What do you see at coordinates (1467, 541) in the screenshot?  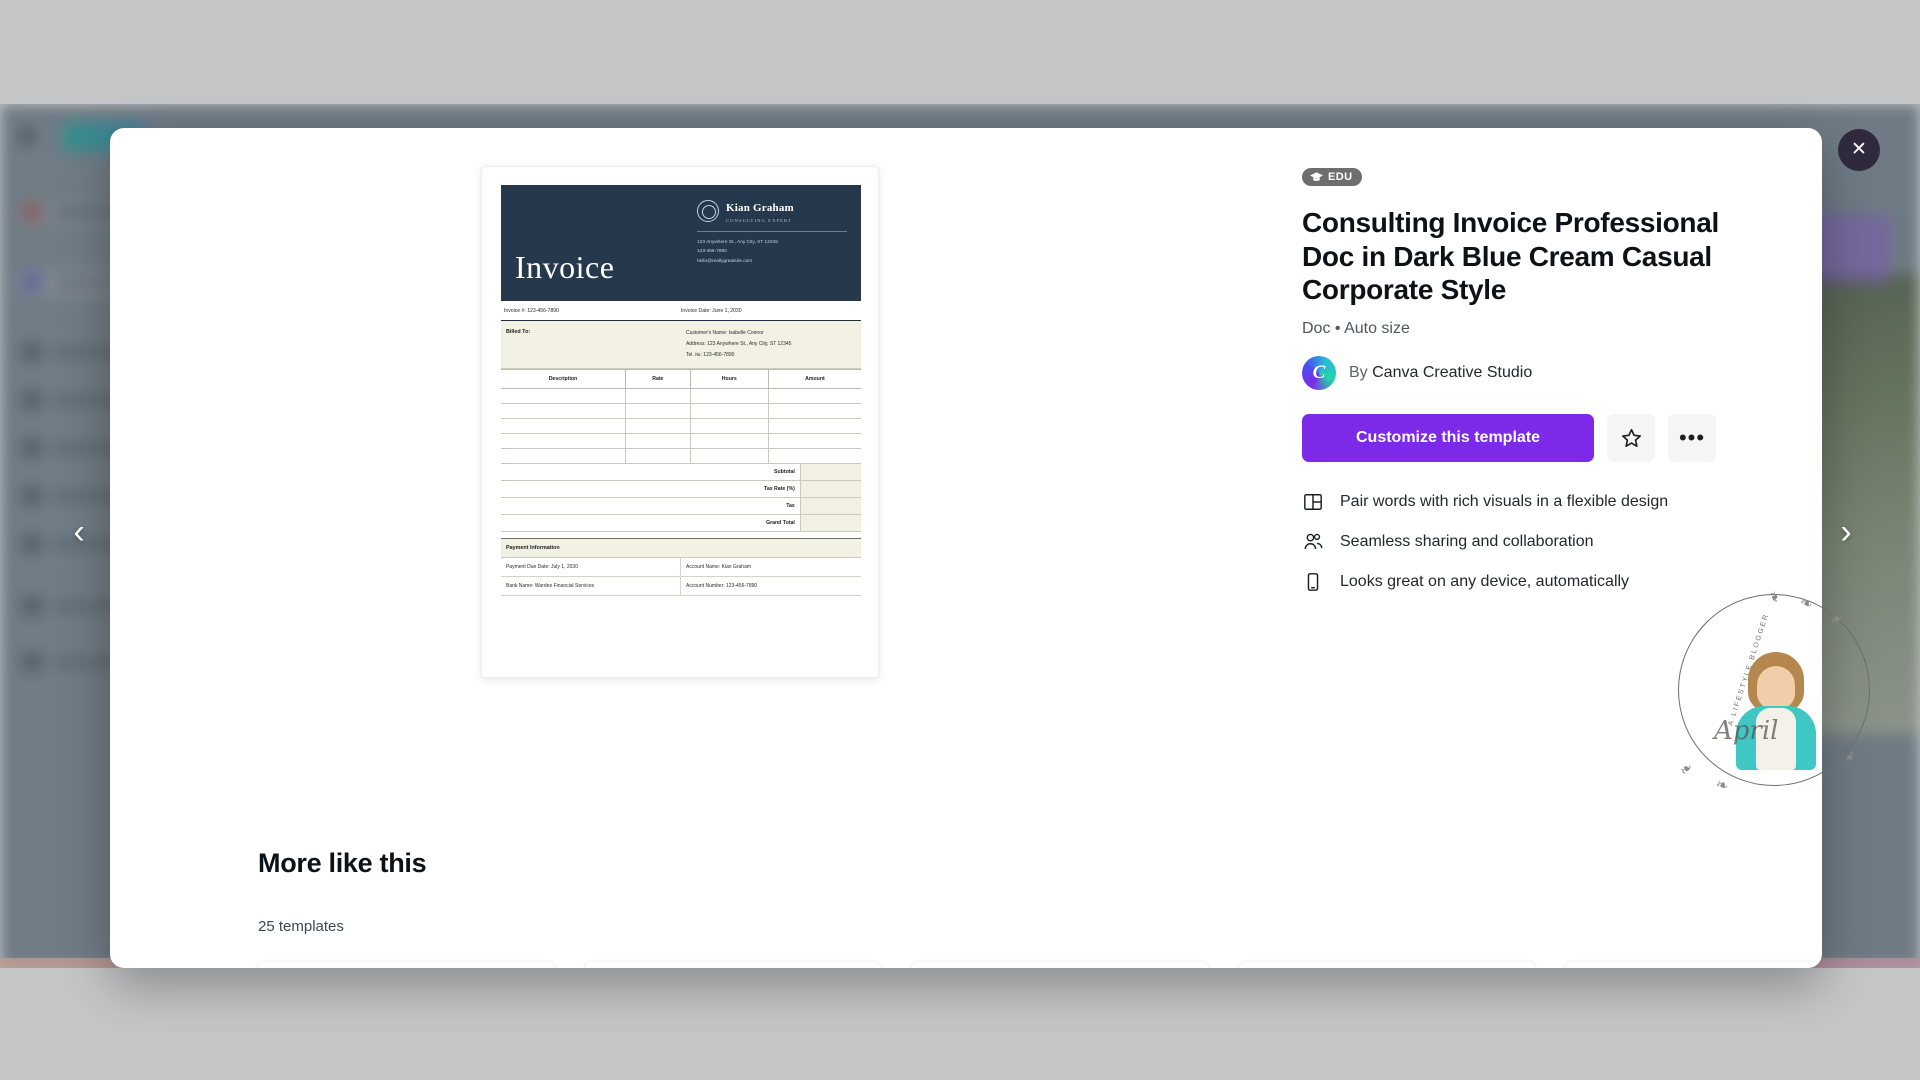 I see `feature-label: Seamless sharing and collaboration` at bounding box center [1467, 541].